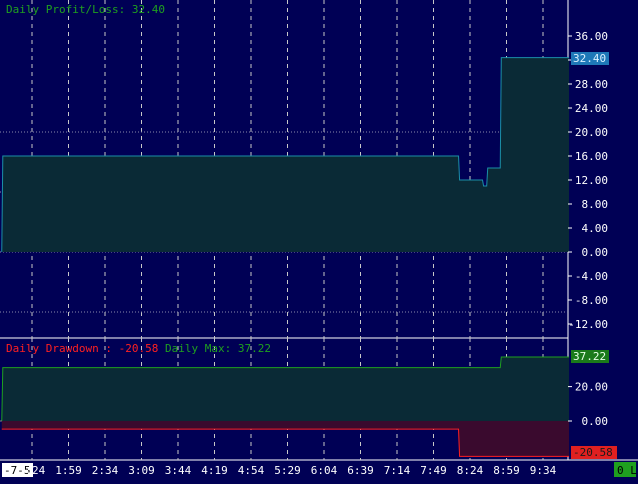  I want to click on x-tick-label: 7:14, so click(397, 470).